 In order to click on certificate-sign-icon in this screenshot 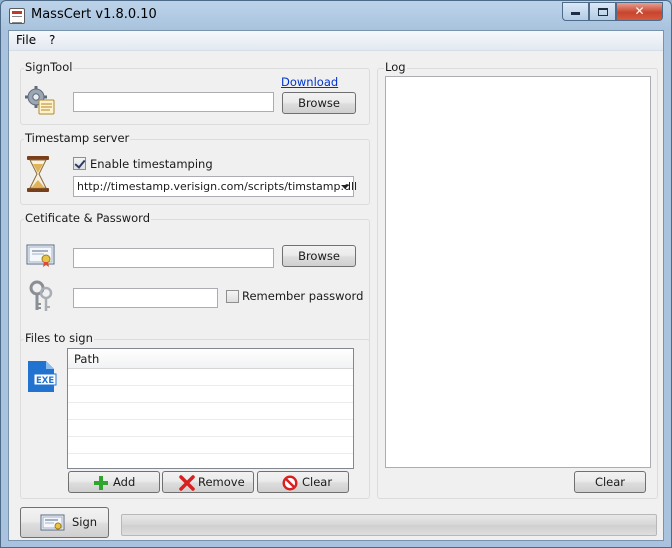, I will do `click(52, 522)`.